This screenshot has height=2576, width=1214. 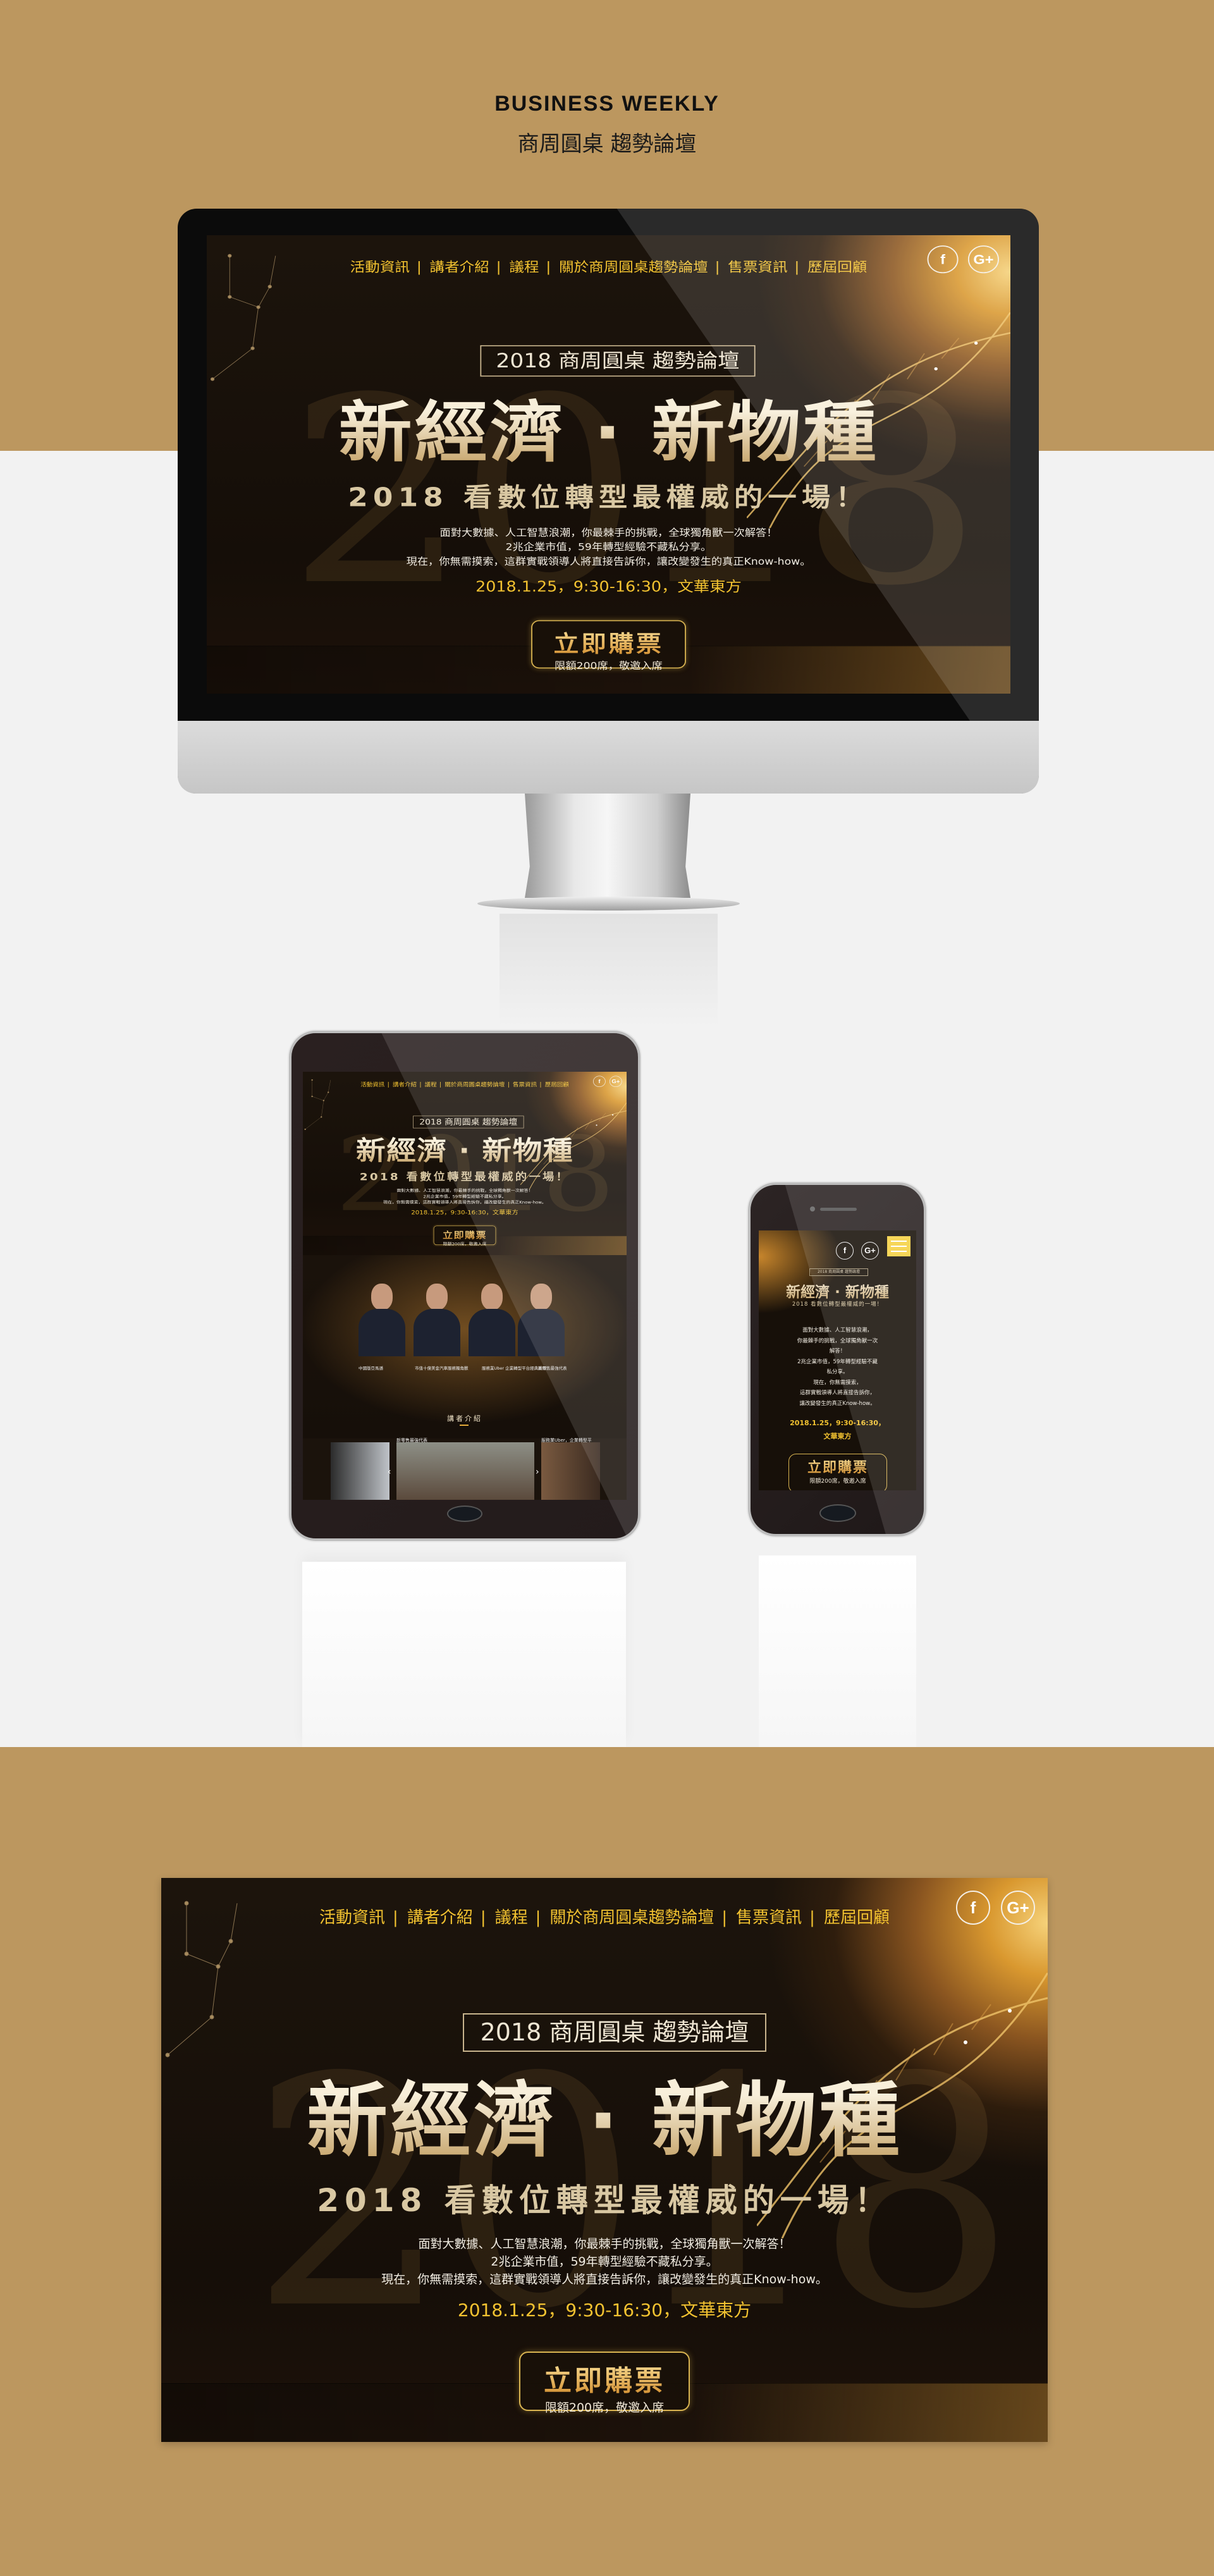 I want to click on stand-reflection, so click(x=609, y=970).